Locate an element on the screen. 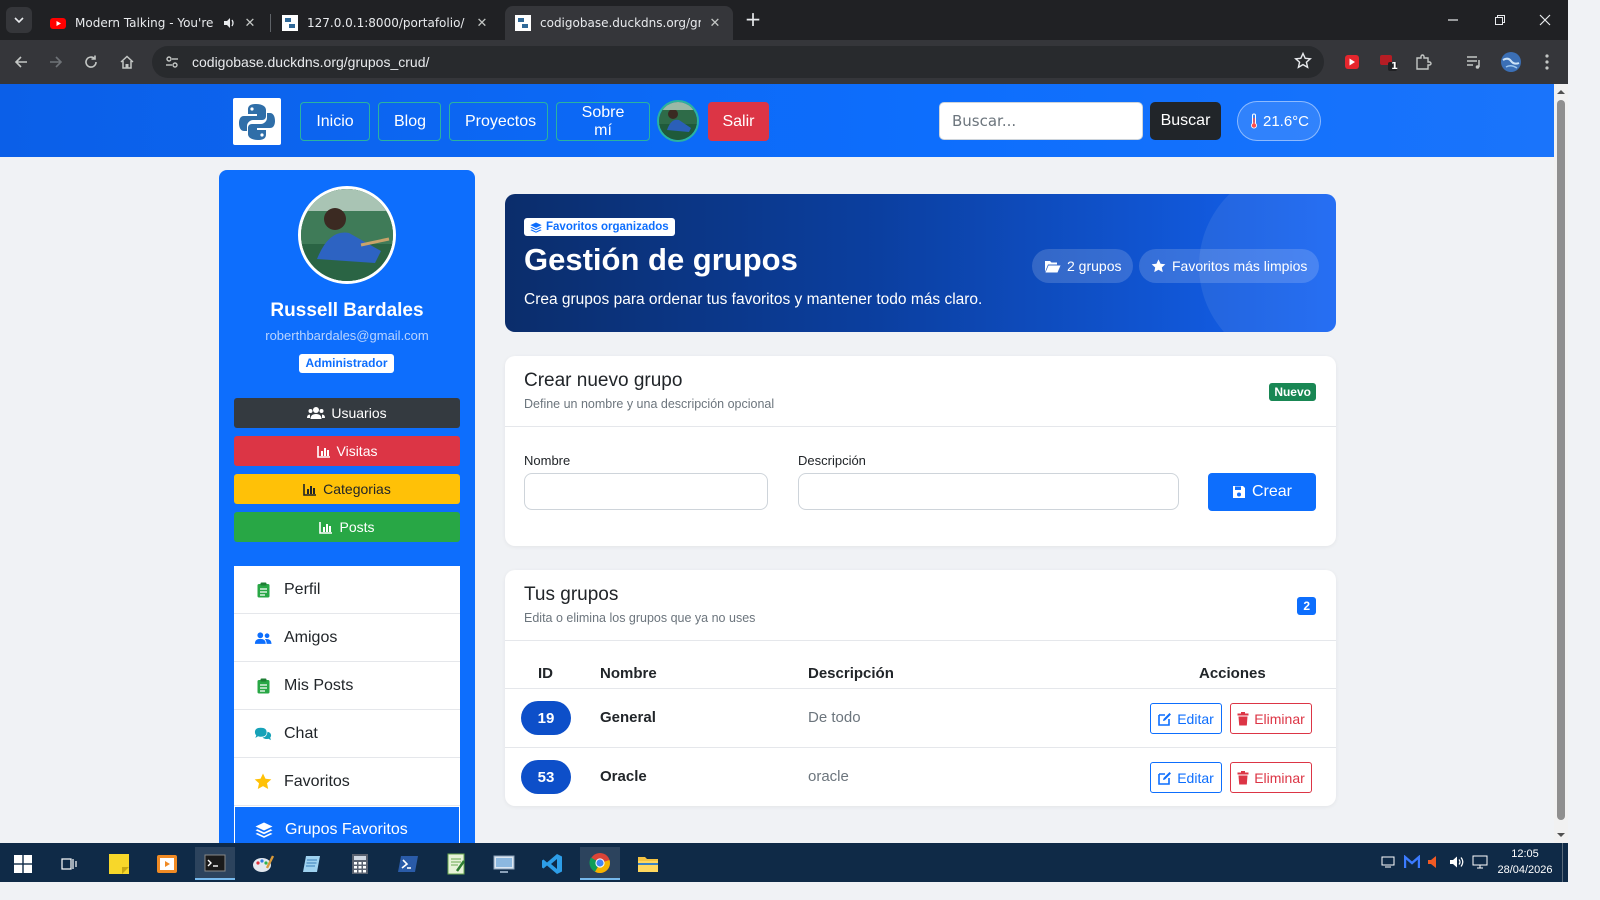  admin-categories-label: Categorias is located at coordinates (357, 489).